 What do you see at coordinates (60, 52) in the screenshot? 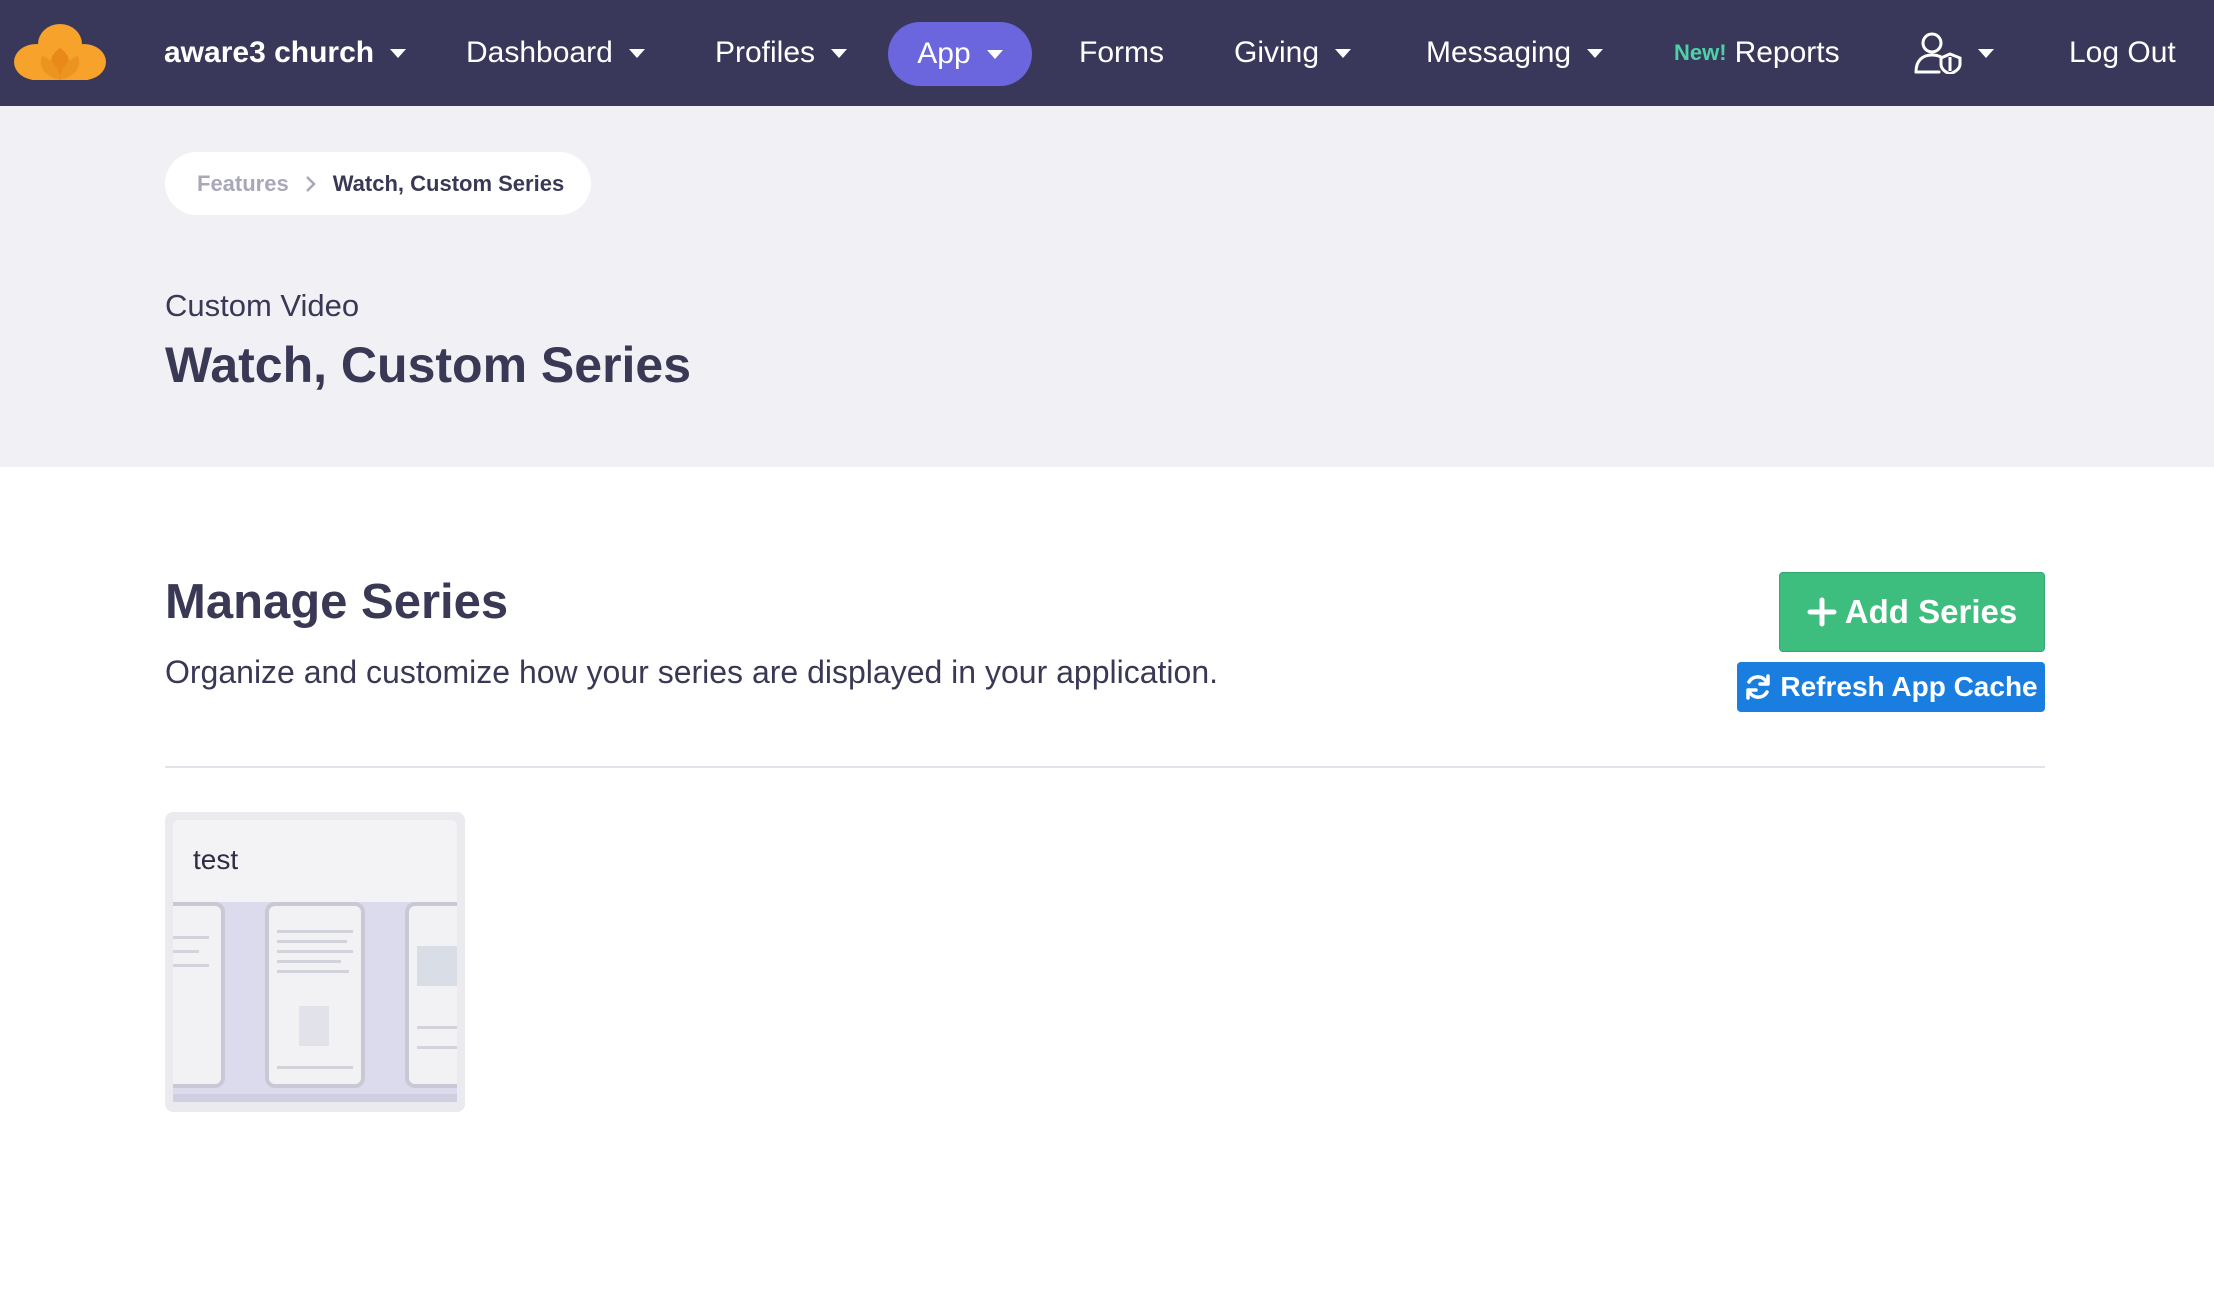
I see `aware3-logo-icon` at bounding box center [60, 52].